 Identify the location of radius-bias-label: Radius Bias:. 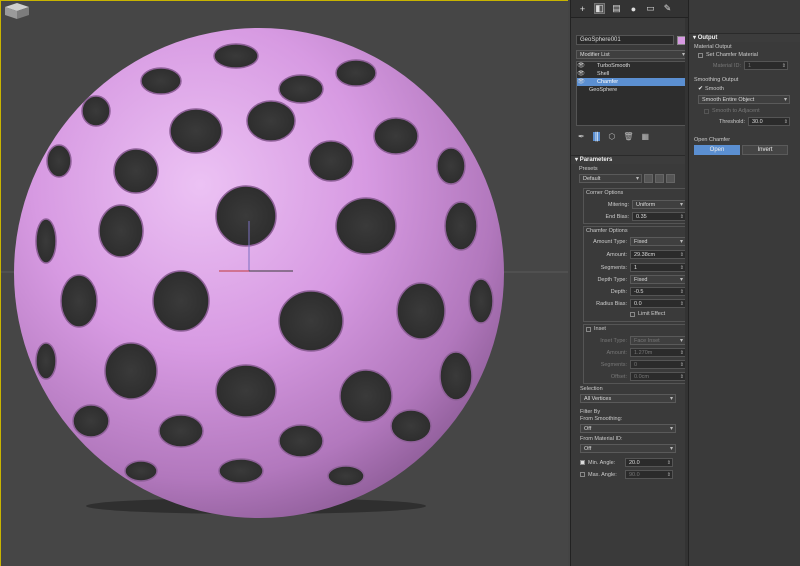
(611, 303).